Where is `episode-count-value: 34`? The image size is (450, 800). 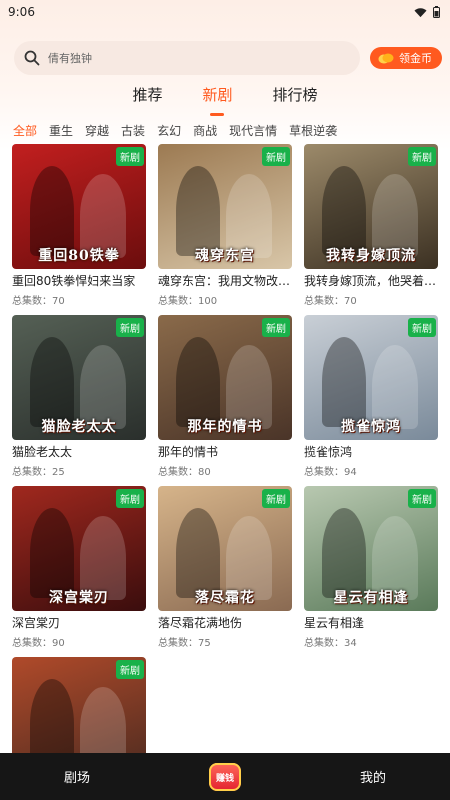 episode-count-value: 34 is located at coordinates (350, 643).